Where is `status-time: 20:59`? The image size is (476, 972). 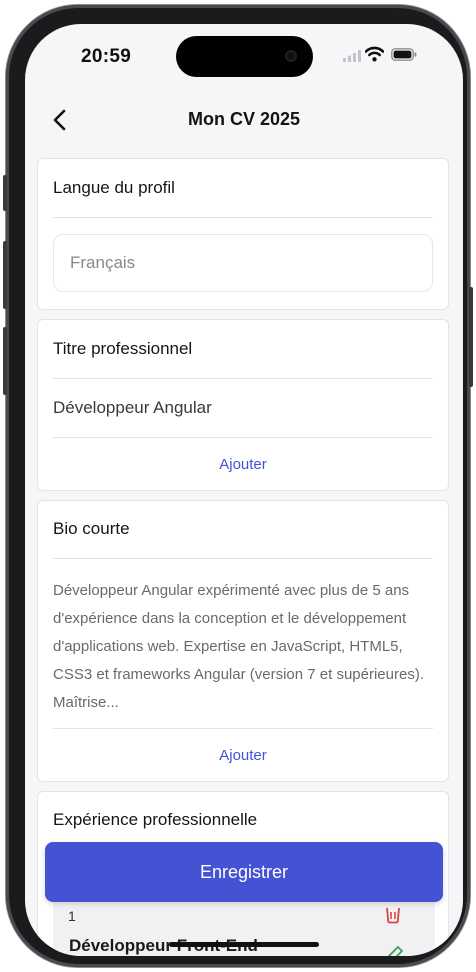 status-time: 20:59 is located at coordinates (106, 56).